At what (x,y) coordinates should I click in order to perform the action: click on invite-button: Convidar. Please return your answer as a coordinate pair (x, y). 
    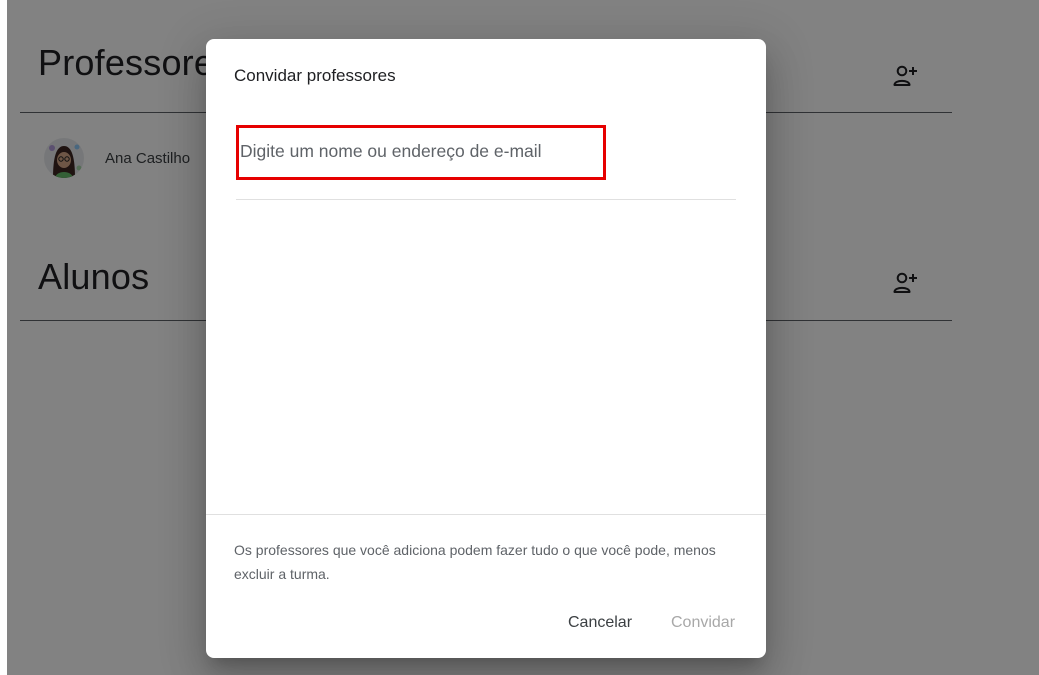
    Looking at the image, I should click on (703, 623).